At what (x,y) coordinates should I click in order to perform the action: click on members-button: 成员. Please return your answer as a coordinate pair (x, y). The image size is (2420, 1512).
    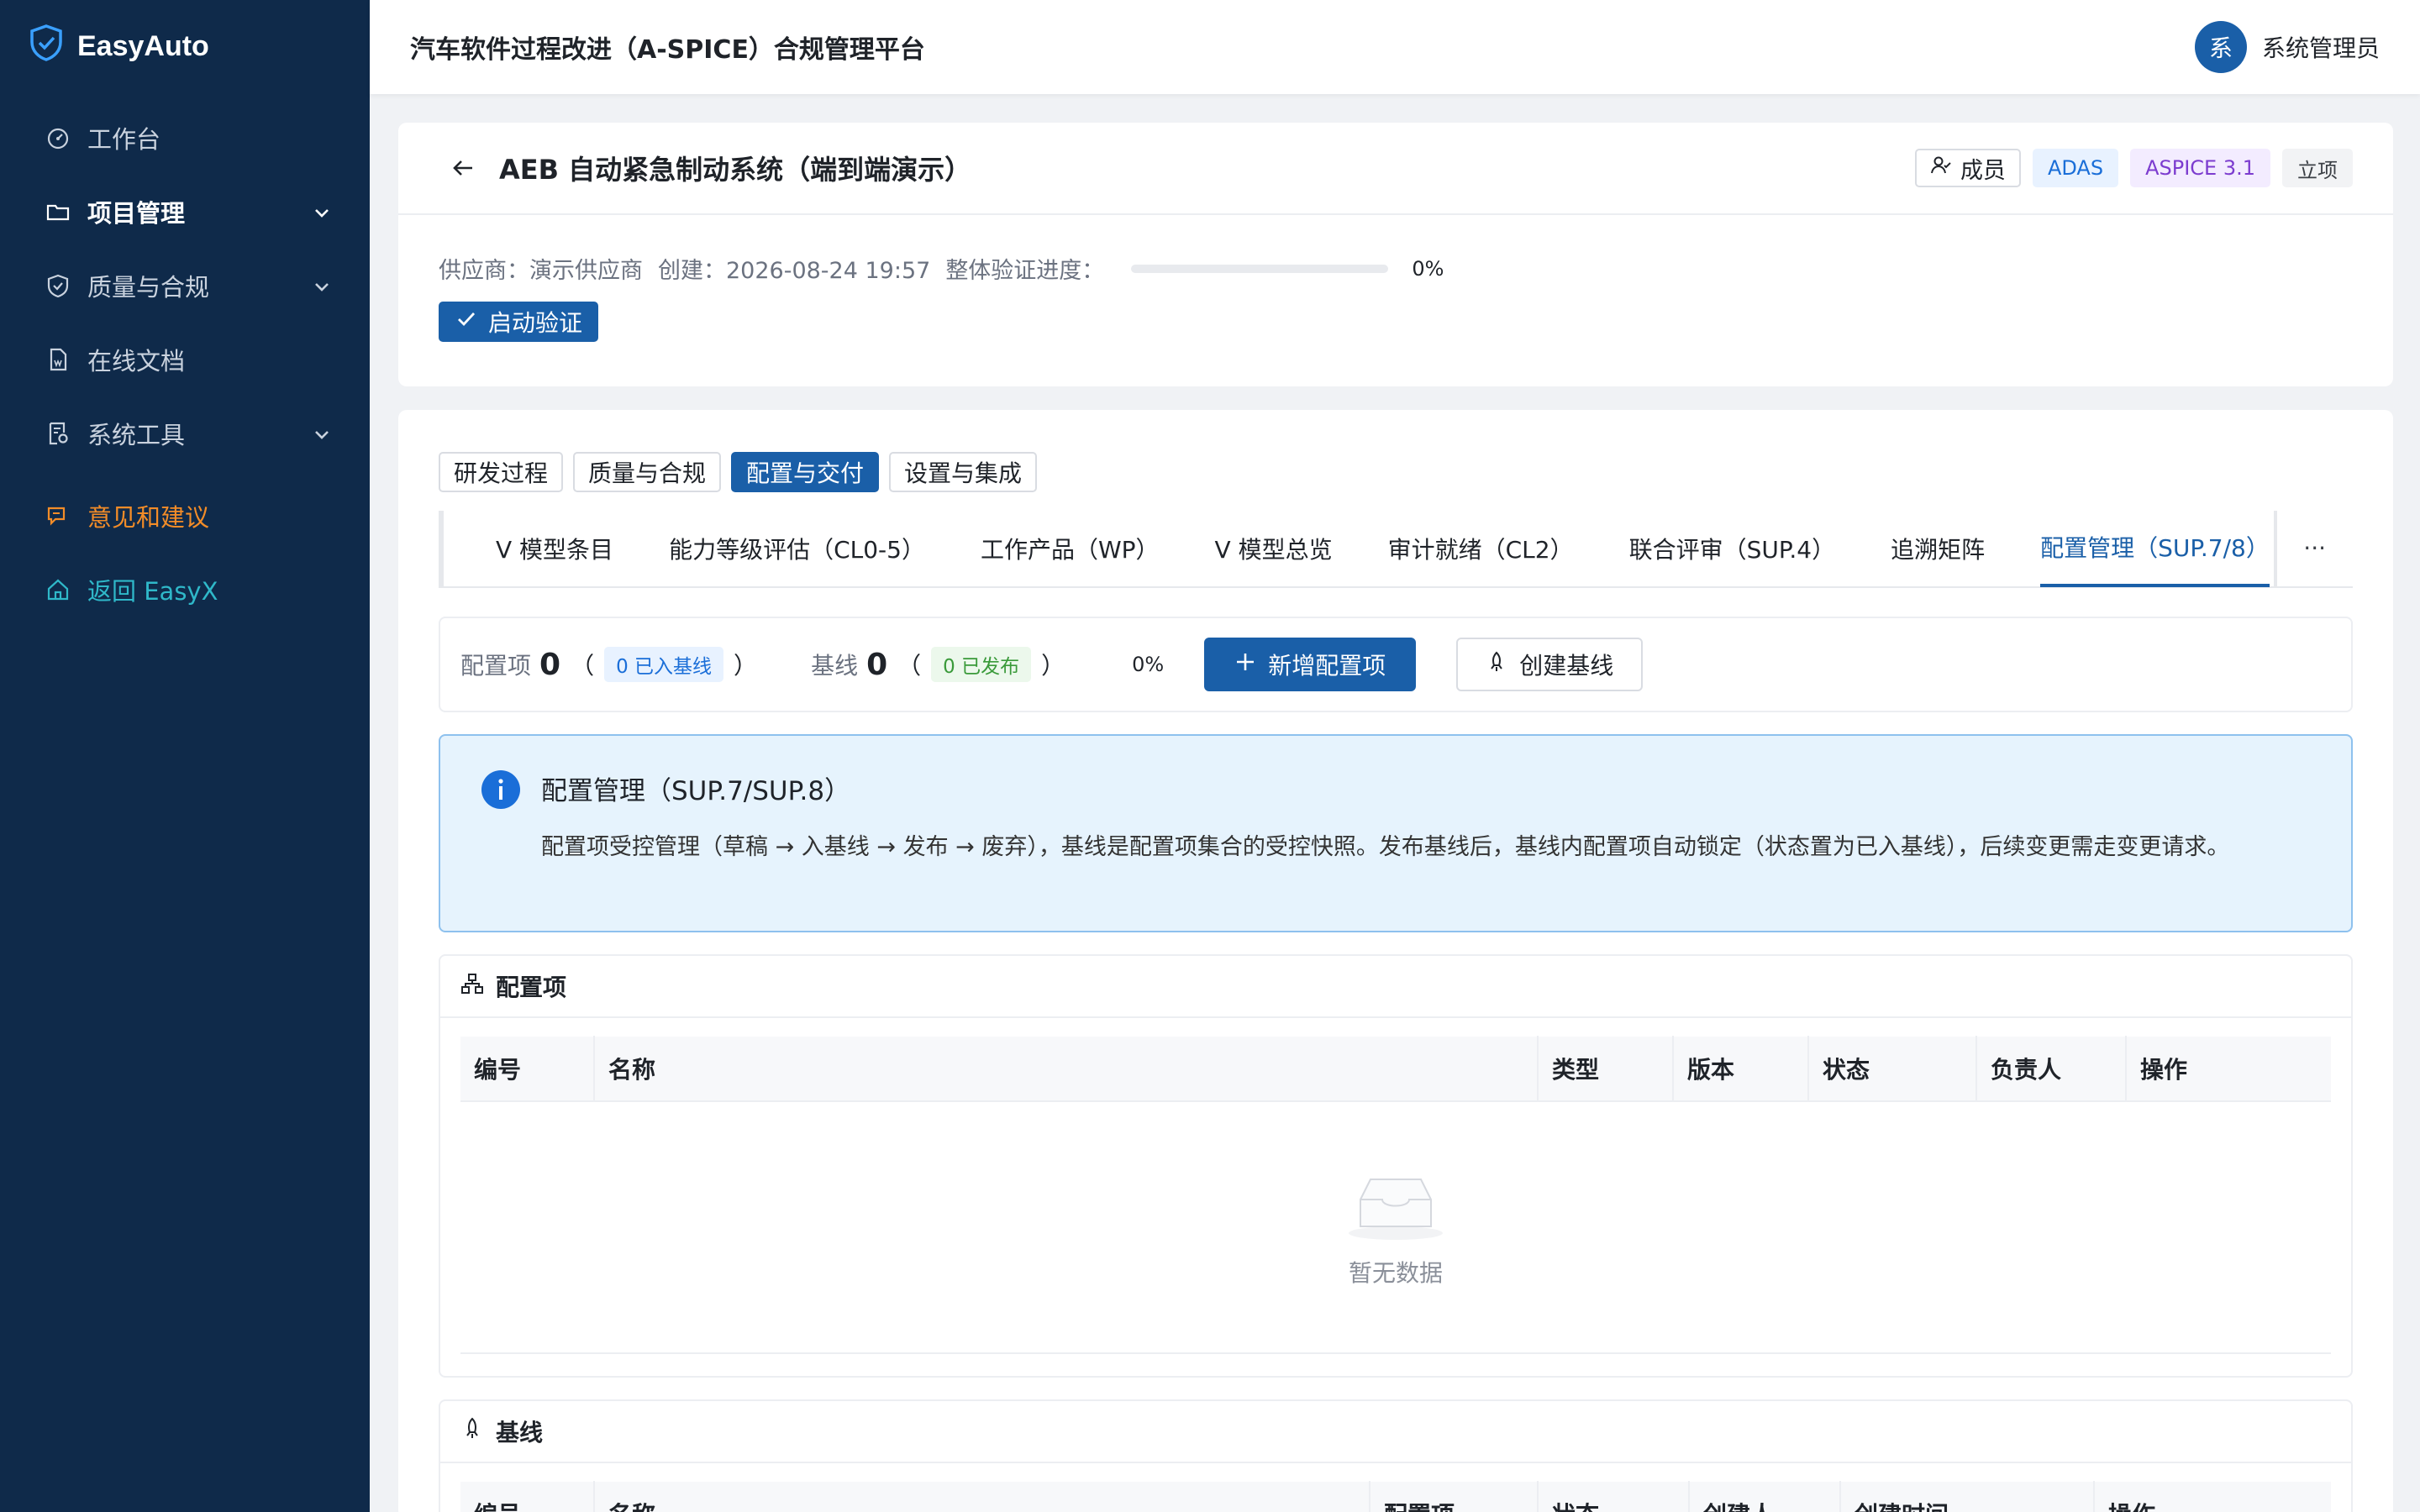
    Looking at the image, I should click on (1968, 168).